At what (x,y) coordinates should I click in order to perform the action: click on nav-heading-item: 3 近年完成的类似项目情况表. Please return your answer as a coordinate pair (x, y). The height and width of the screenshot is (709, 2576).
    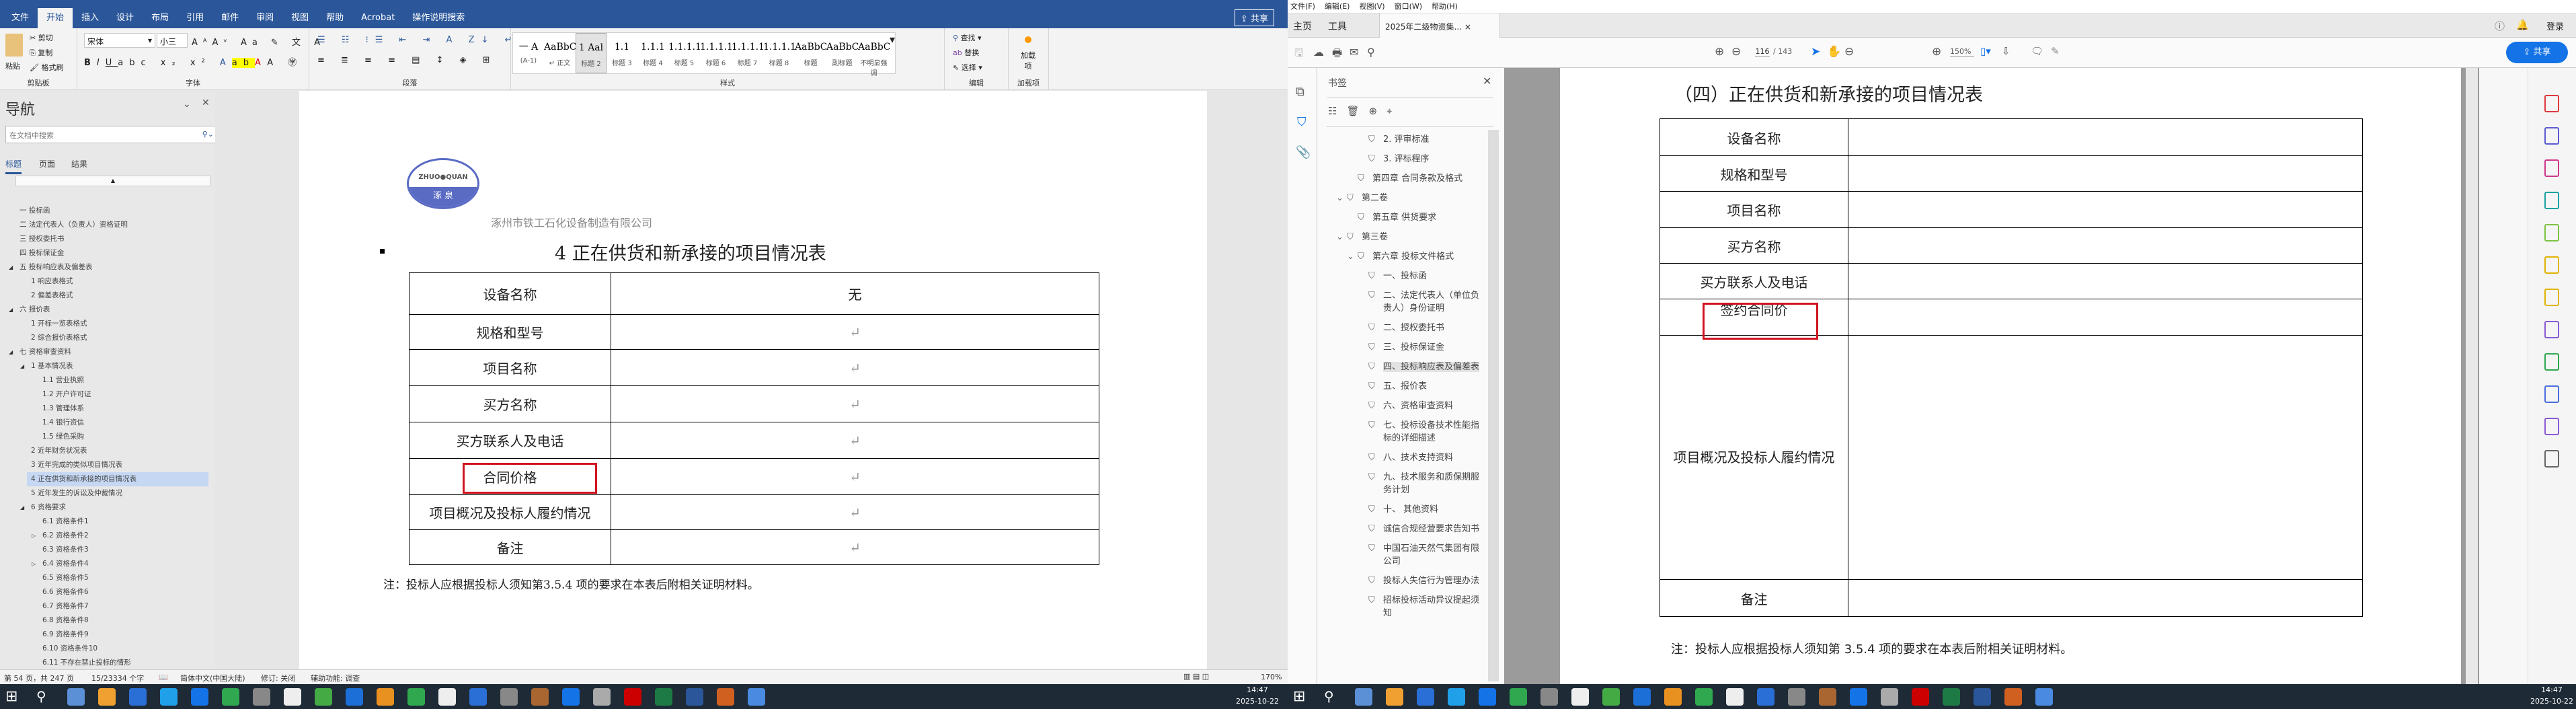
    Looking at the image, I should click on (108, 465).